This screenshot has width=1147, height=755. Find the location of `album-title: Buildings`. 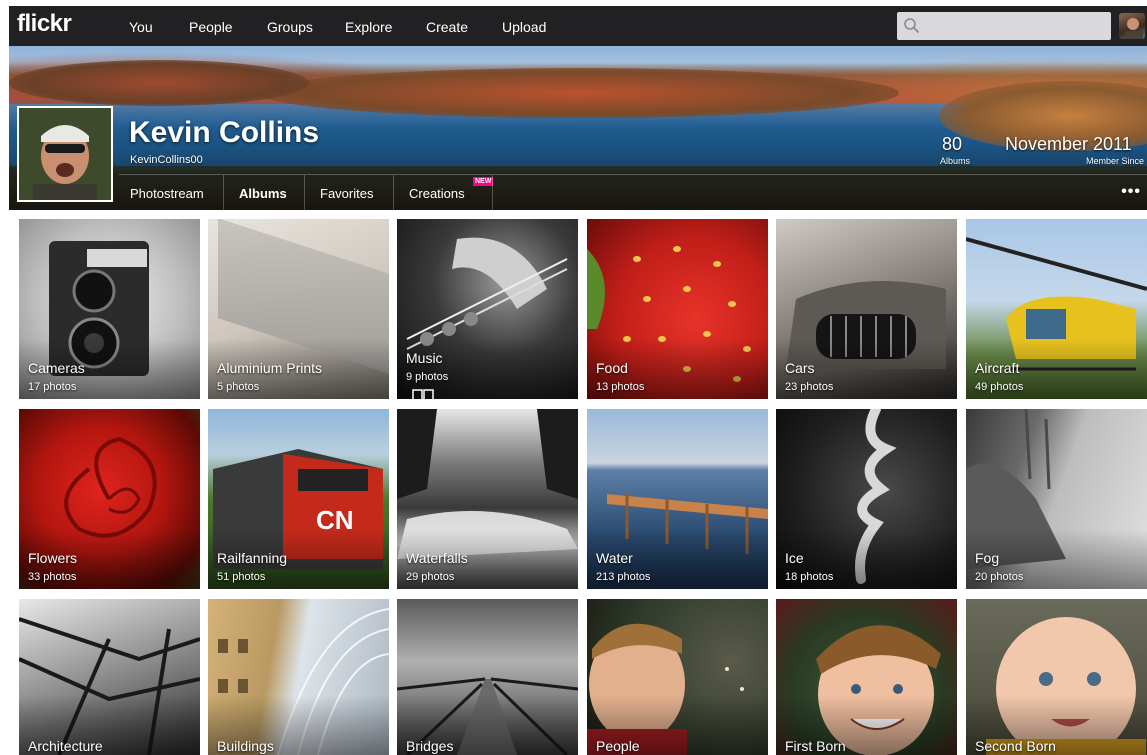

album-title: Buildings is located at coordinates (245, 746).